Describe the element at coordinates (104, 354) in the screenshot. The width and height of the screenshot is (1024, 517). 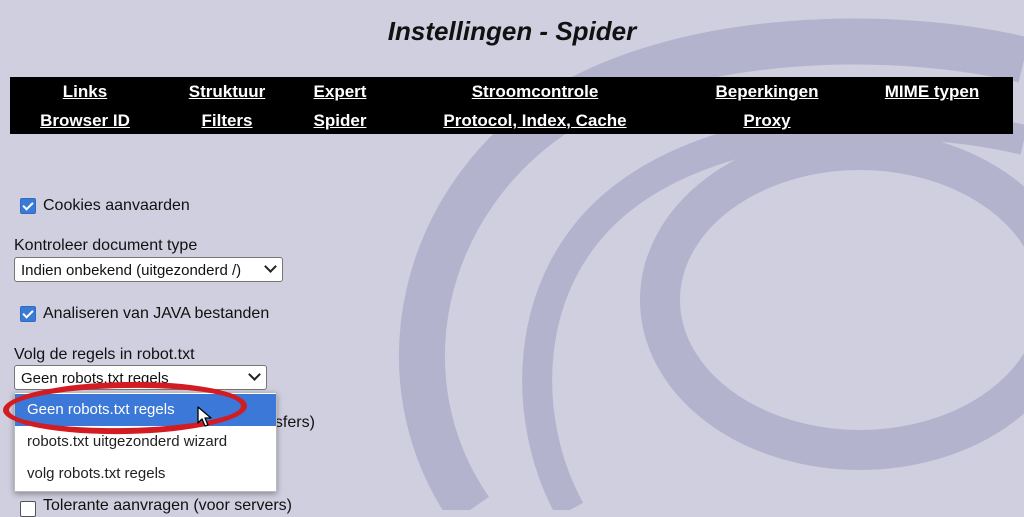
I see `robots-label: Volg de regels in robot.txt` at that location.